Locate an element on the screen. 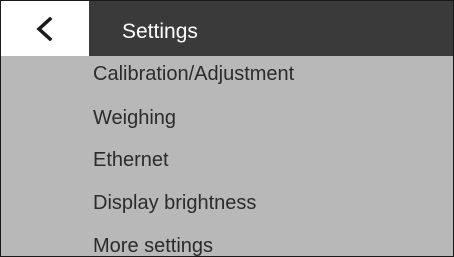 The height and width of the screenshot is (257, 454). menu-item-ethernet: Ethernet is located at coordinates (131, 160).